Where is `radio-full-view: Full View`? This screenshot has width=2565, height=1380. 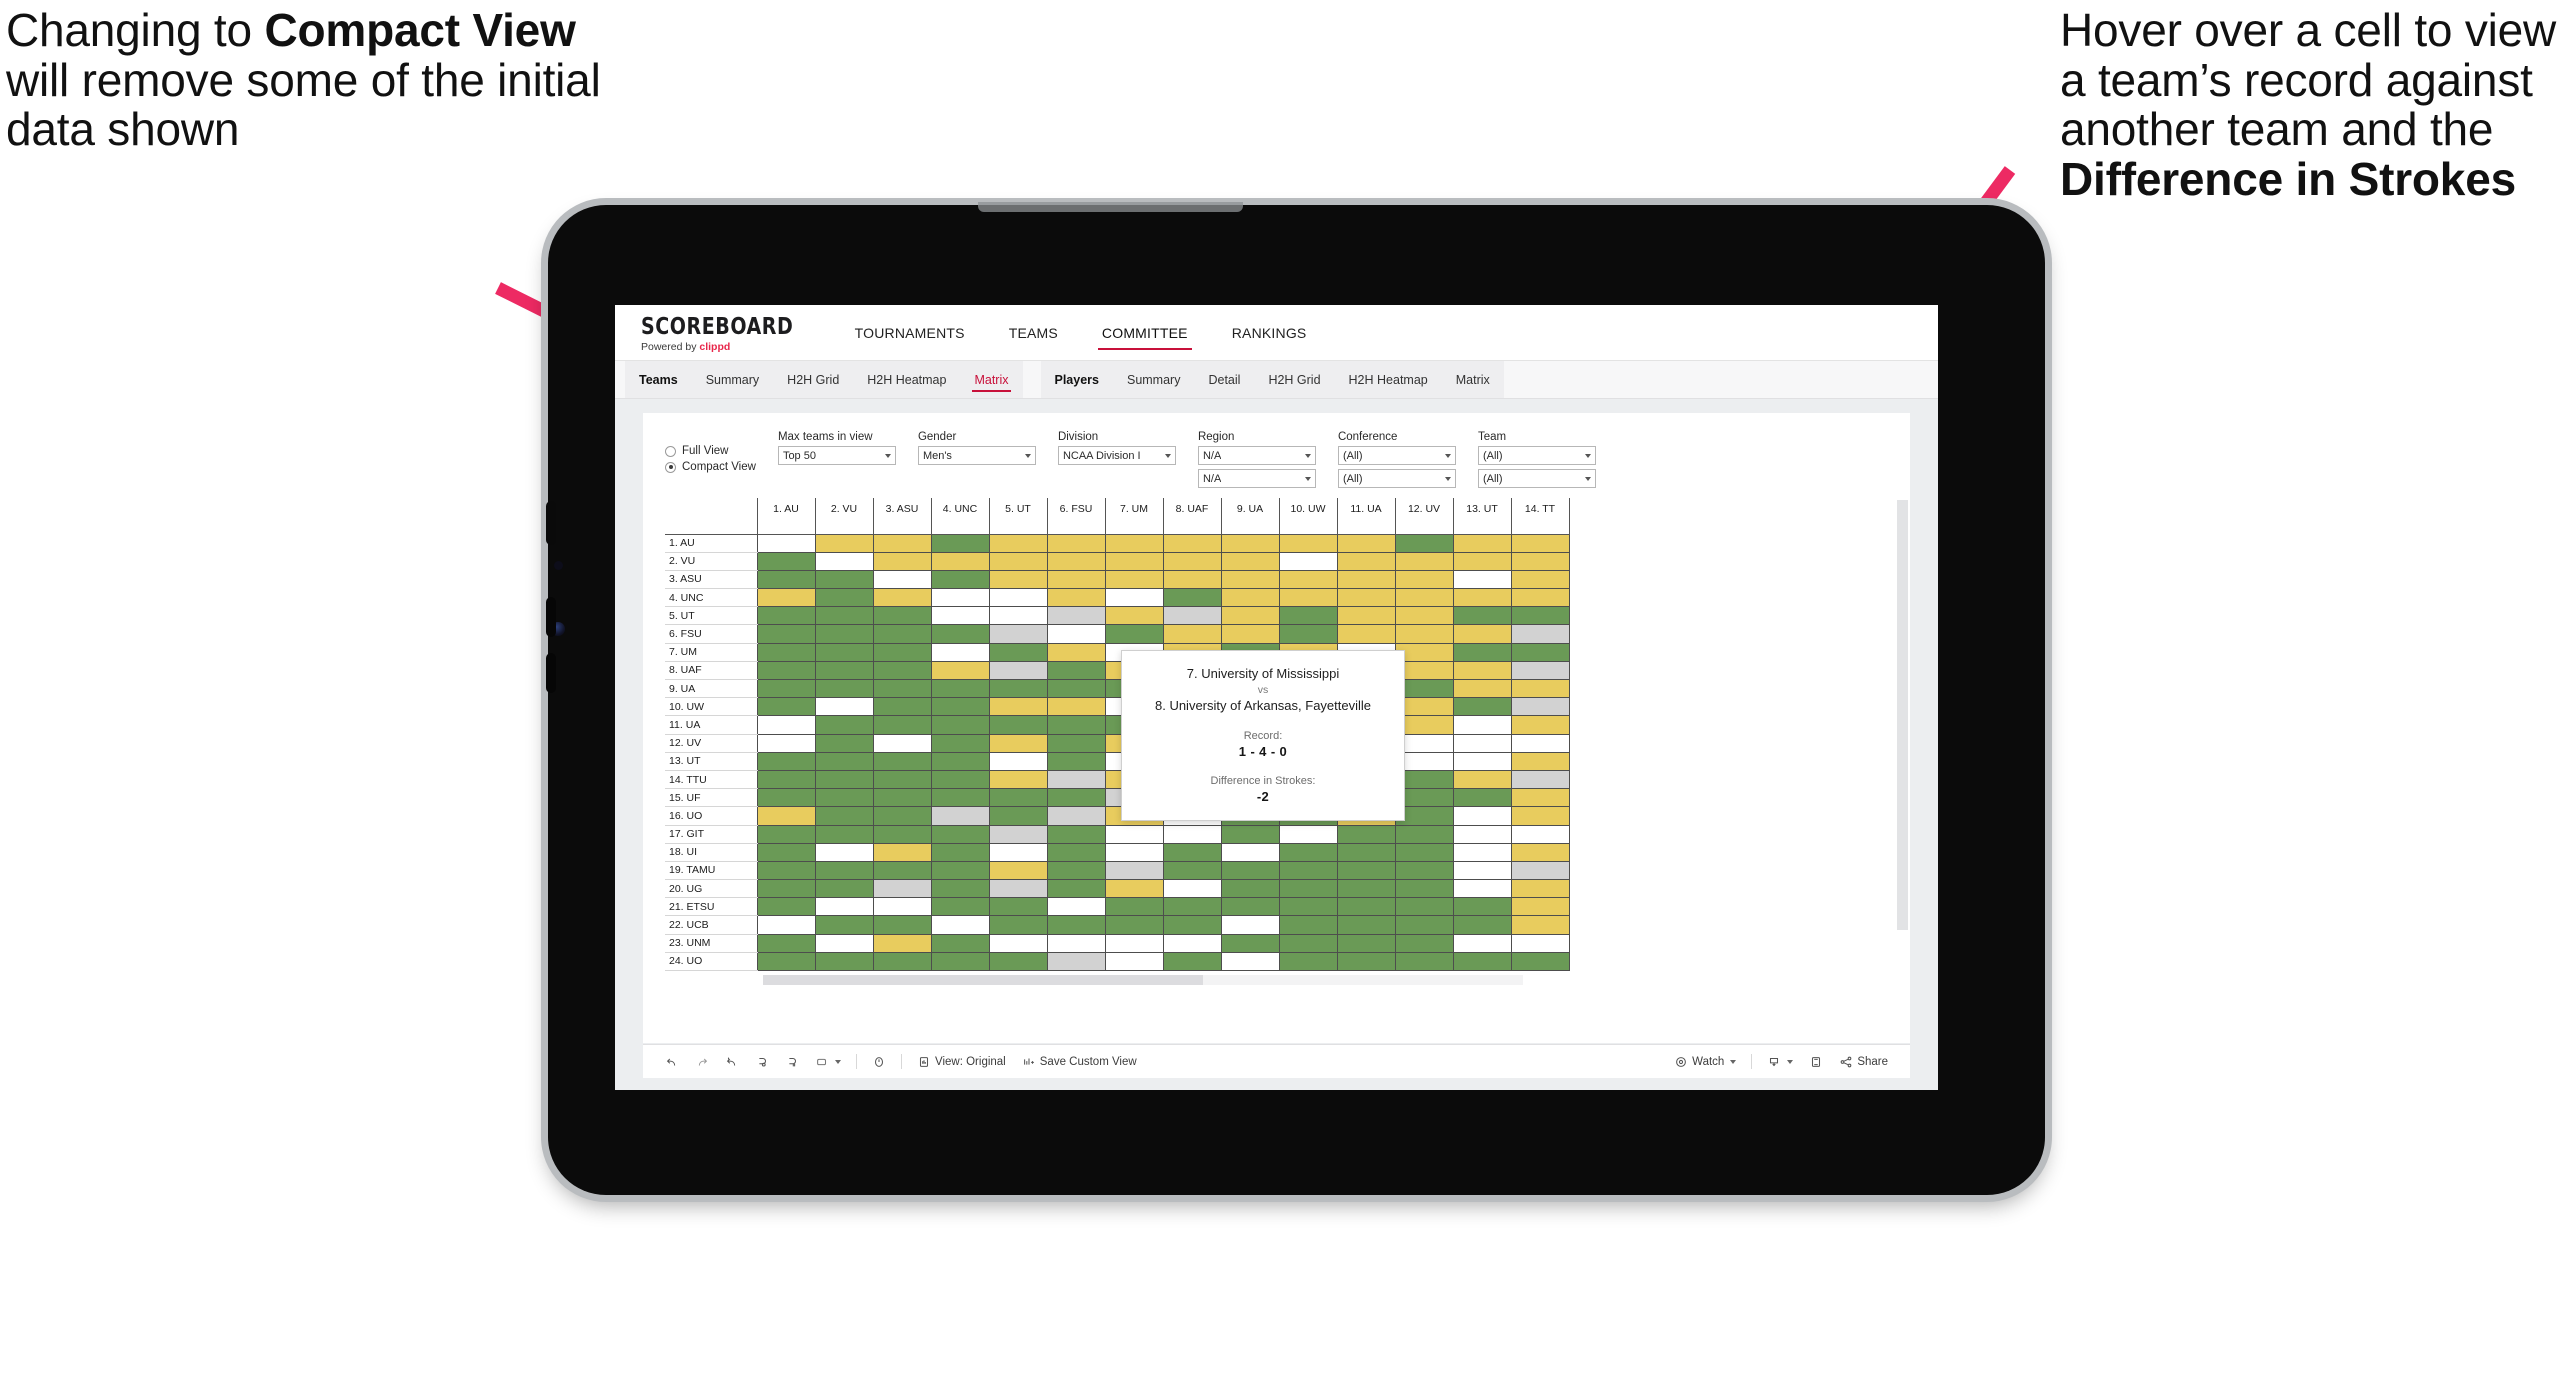 radio-full-view: Full View is located at coordinates (710, 451).